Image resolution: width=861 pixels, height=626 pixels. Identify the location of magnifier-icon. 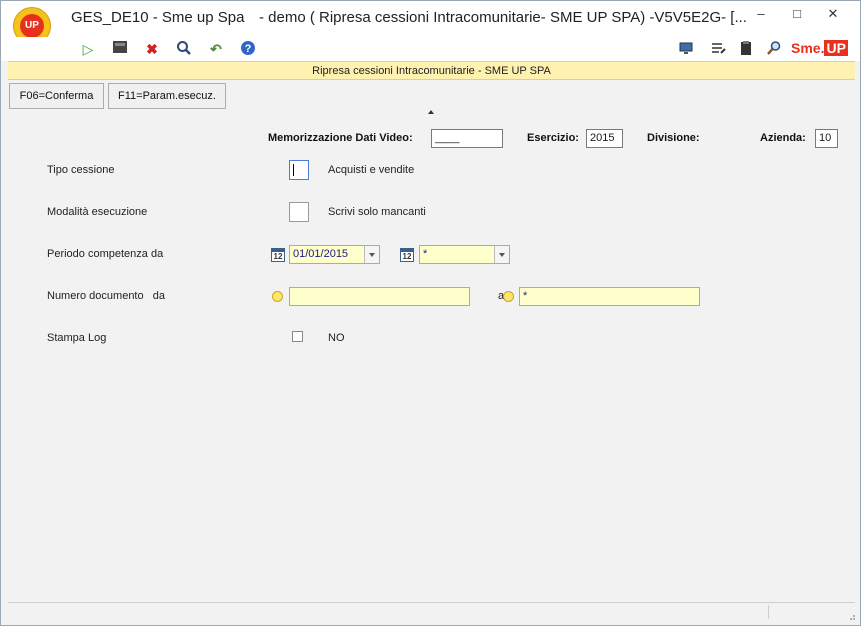
(774, 49).